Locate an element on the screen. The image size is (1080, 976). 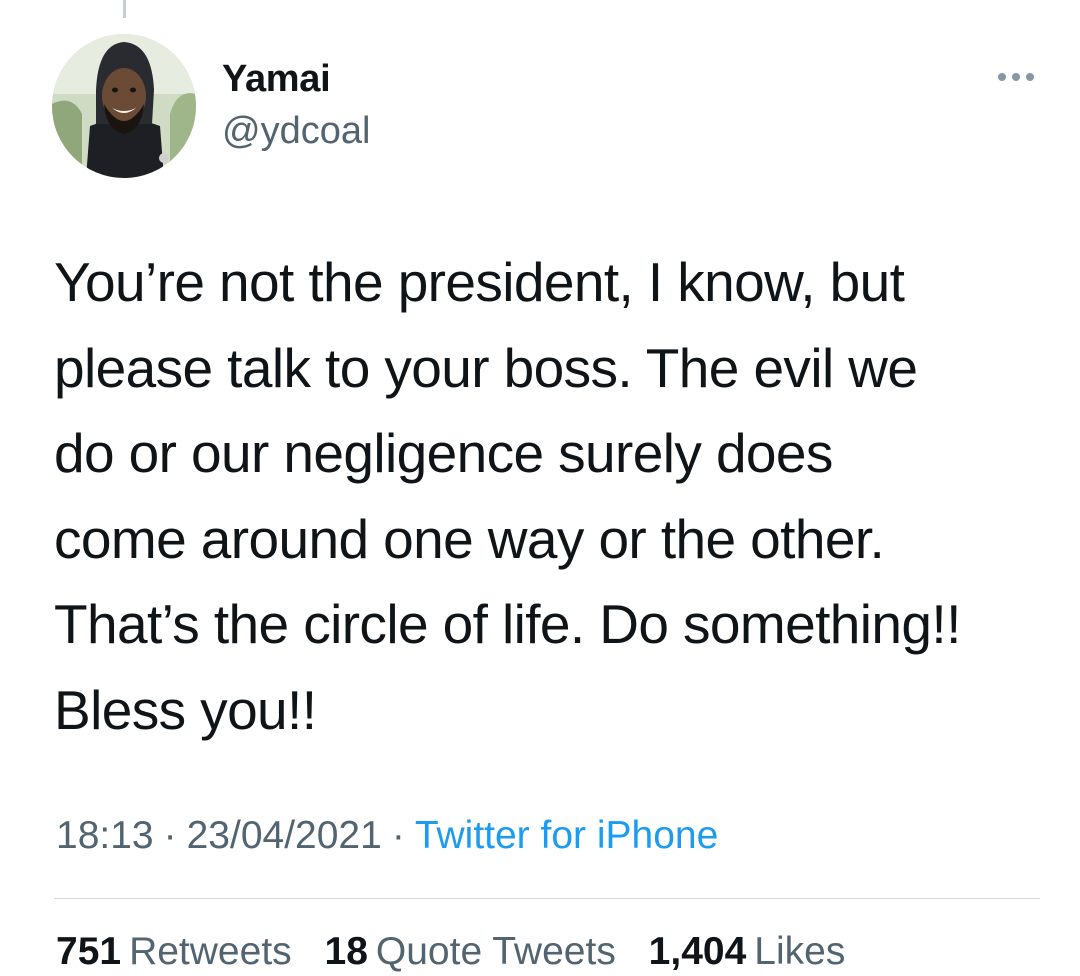
tweet-text-line: do or our negligence surely does is located at coordinates (443, 453).